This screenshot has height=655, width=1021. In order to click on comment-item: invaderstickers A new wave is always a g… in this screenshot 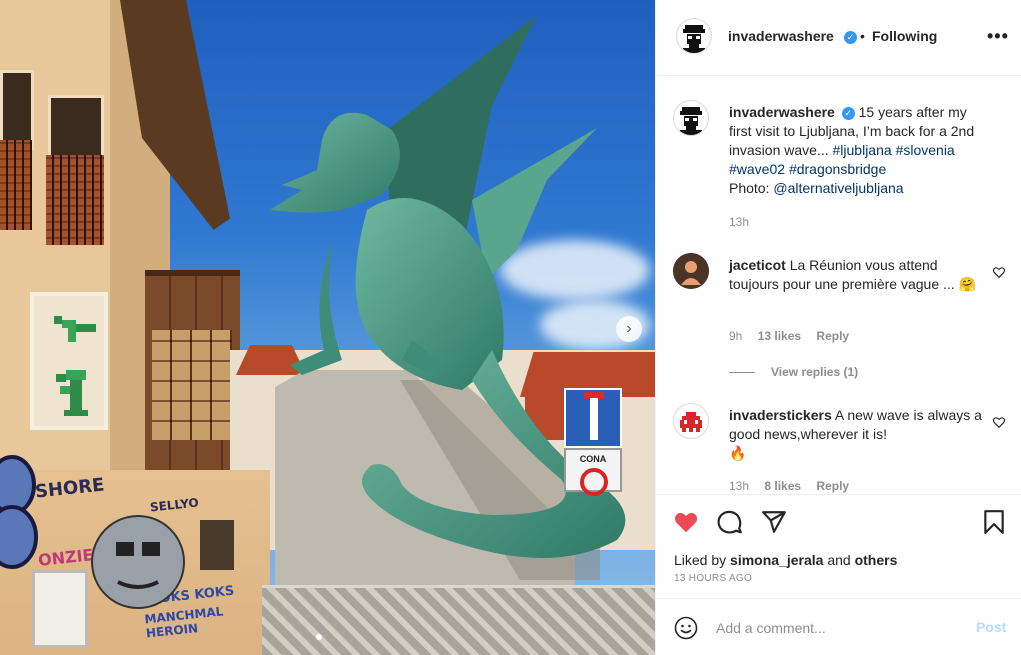, I will do `click(839, 447)`.